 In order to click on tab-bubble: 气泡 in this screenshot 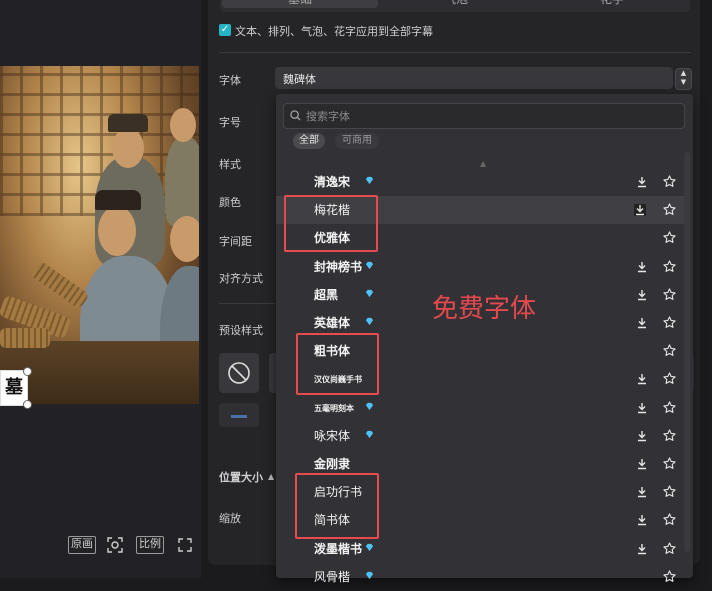, I will do `click(456, 4)`.